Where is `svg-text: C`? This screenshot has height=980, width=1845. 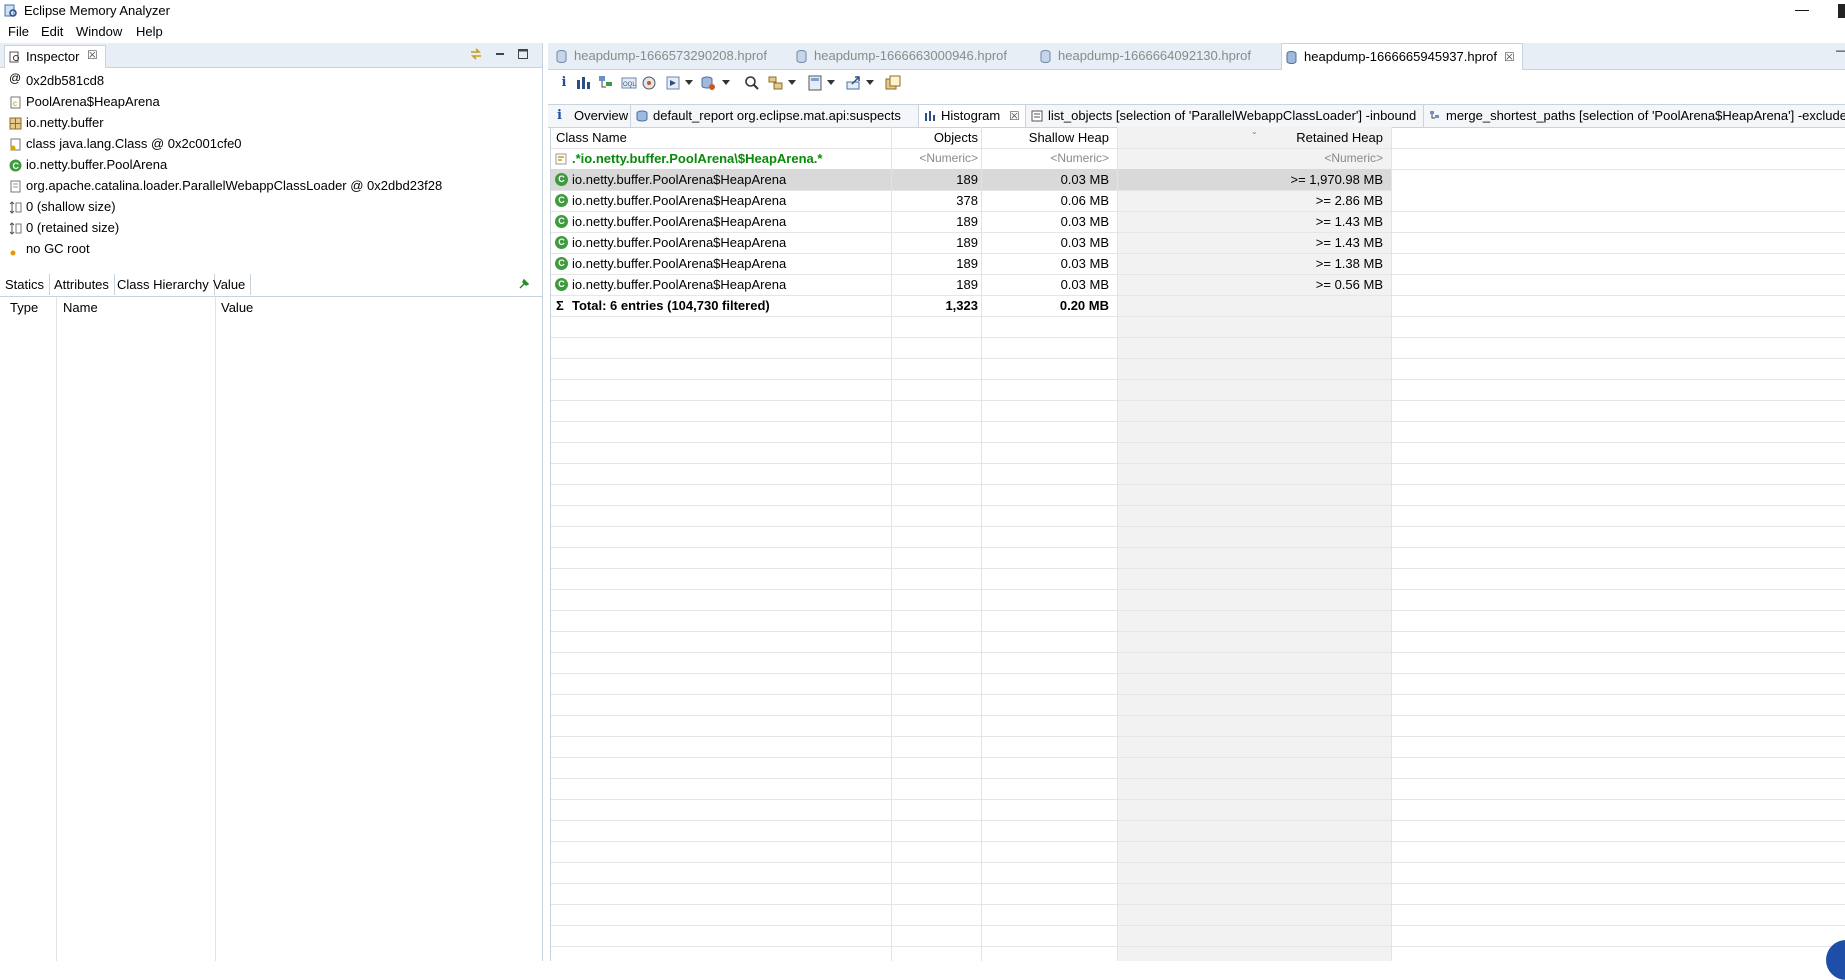
svg-text: C is located at coordinates (16, 166).